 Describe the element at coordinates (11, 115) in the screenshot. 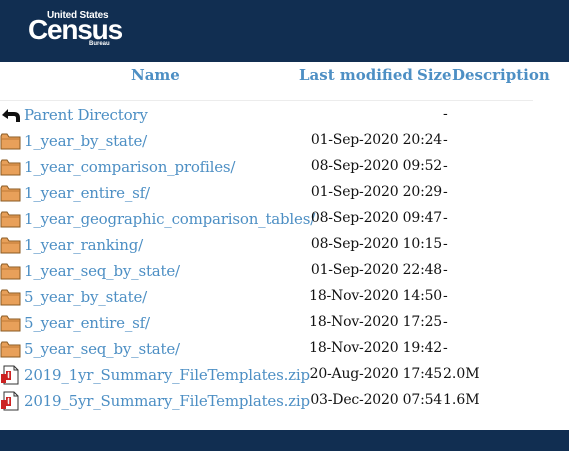

I see `back-arrow-icon` at that location.